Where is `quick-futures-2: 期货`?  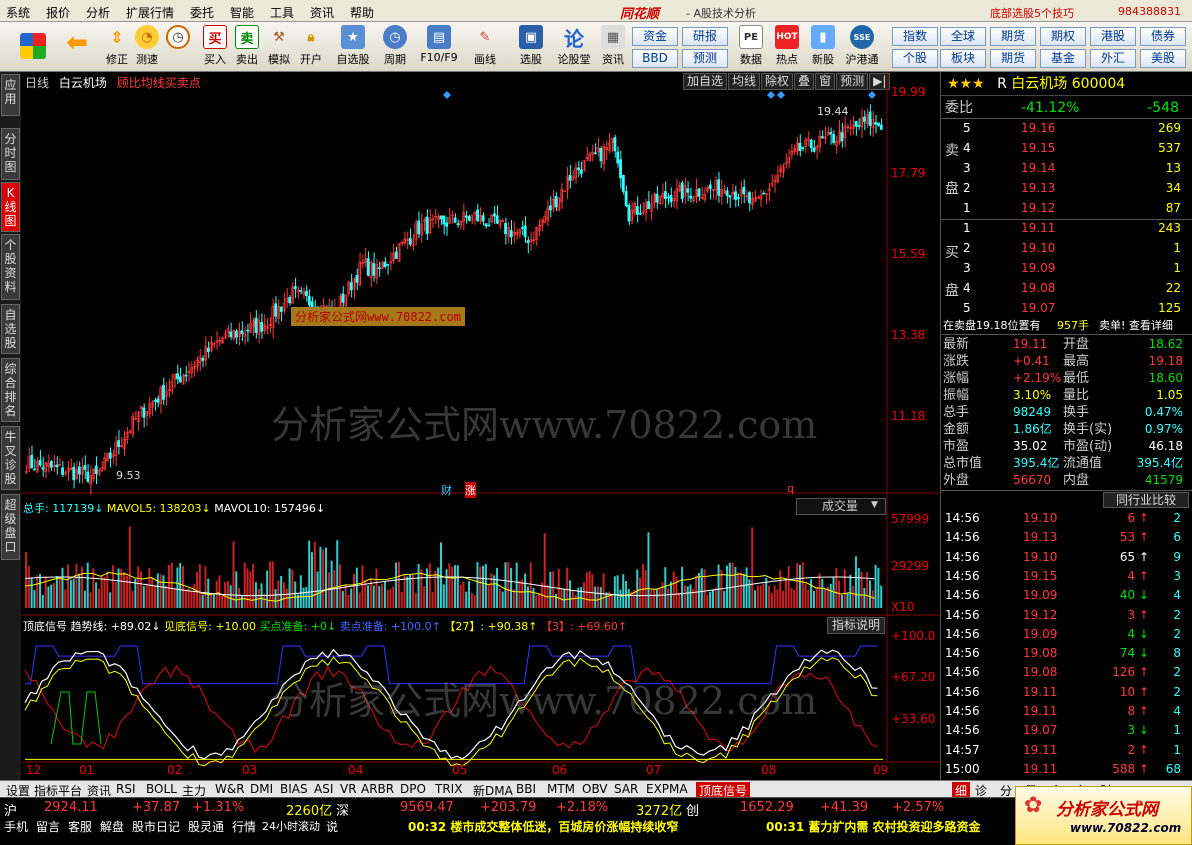 quick-futures-2: 期货 is located at coordinates (1013, 58).